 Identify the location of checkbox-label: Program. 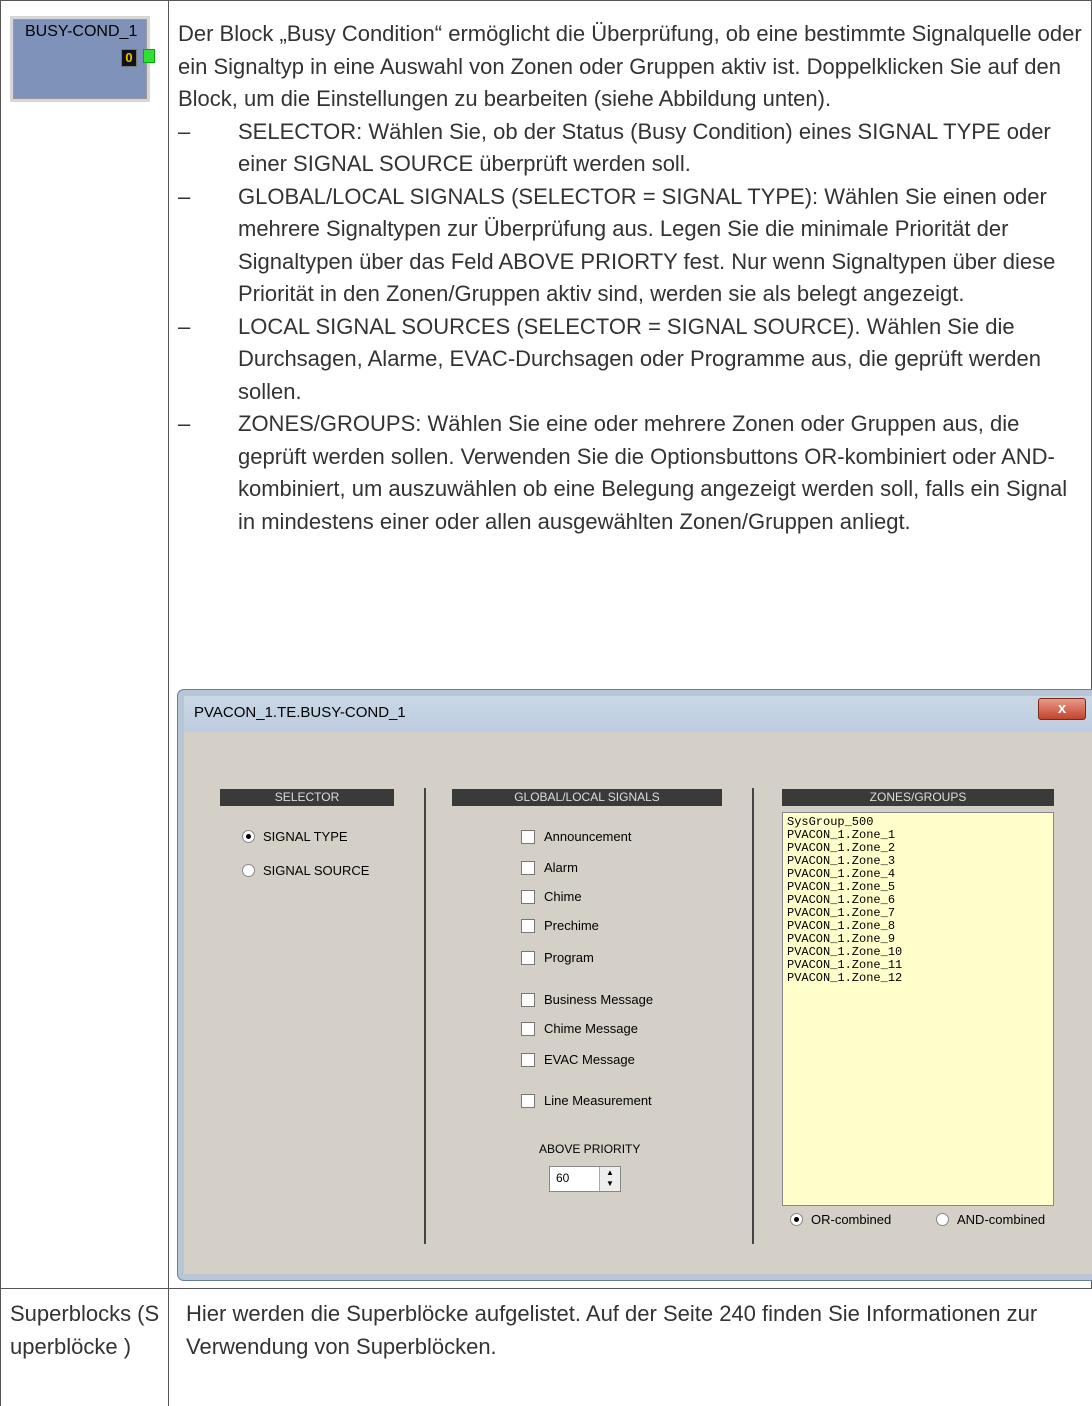
(569, 957).